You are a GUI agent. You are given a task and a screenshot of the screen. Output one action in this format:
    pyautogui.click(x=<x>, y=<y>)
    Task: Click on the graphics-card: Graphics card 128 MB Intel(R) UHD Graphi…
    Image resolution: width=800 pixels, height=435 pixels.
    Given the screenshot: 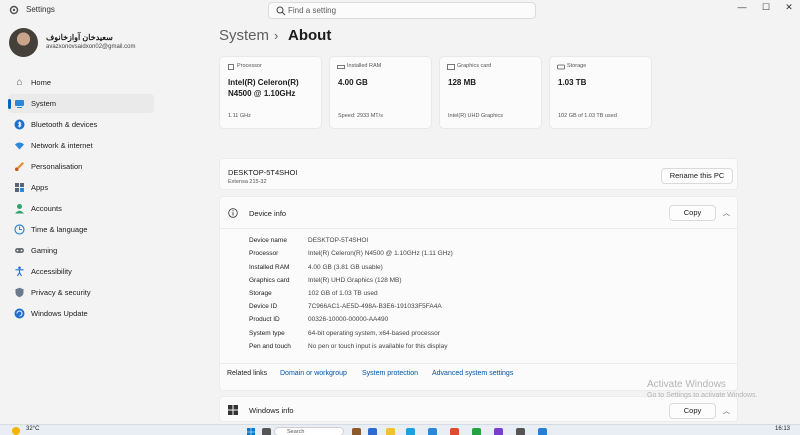 What is the action you would take?
    pyautogui.click(x=490, y=92)
    